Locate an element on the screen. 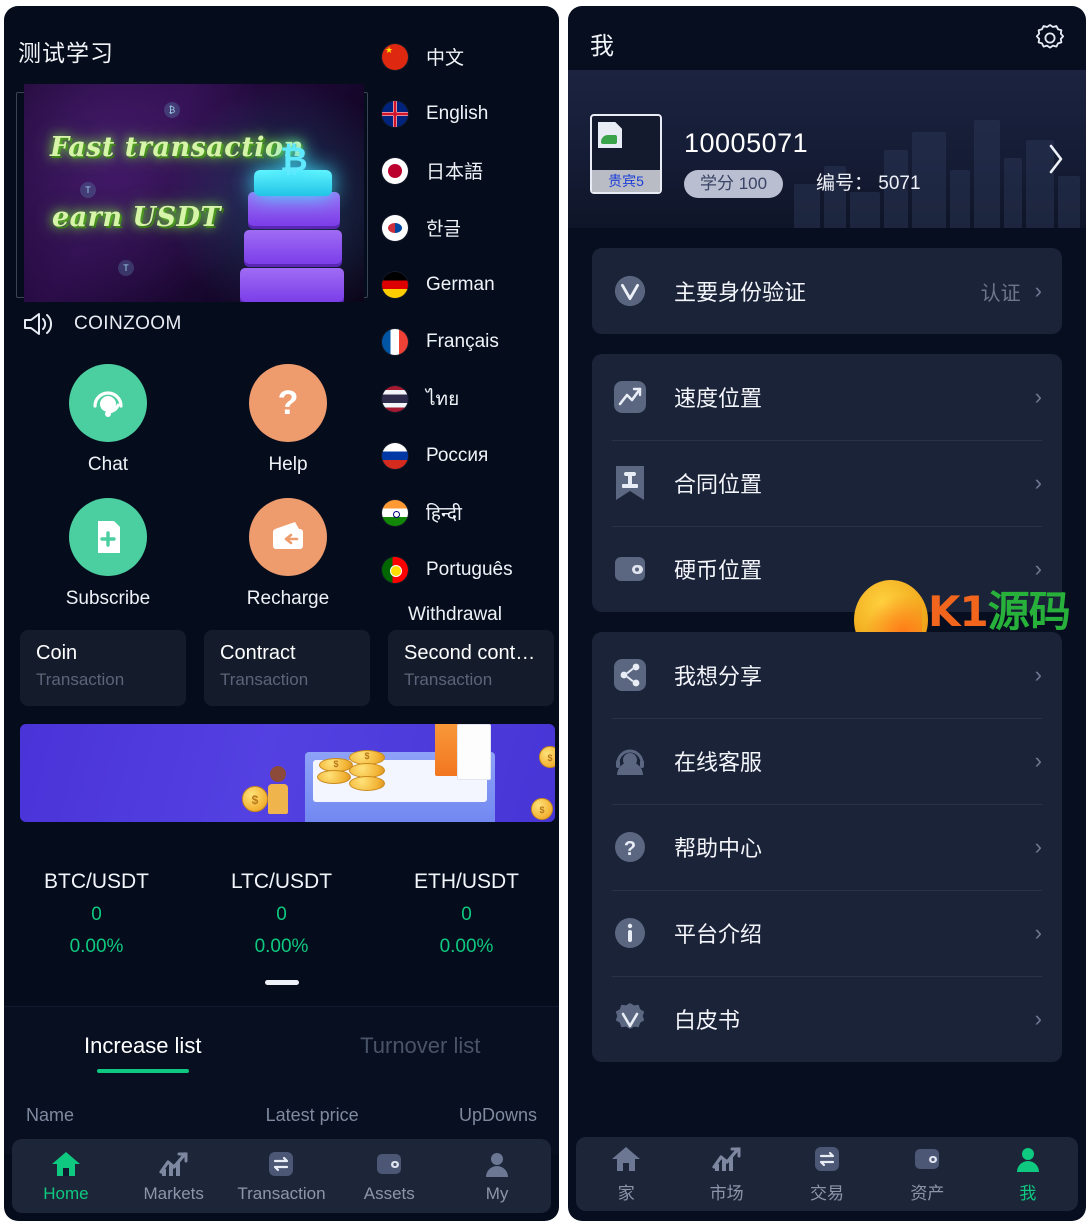 This screenshot has width=1090, height=1227. language-item-hi: हिन्दी is located at coordinates (469, 512).